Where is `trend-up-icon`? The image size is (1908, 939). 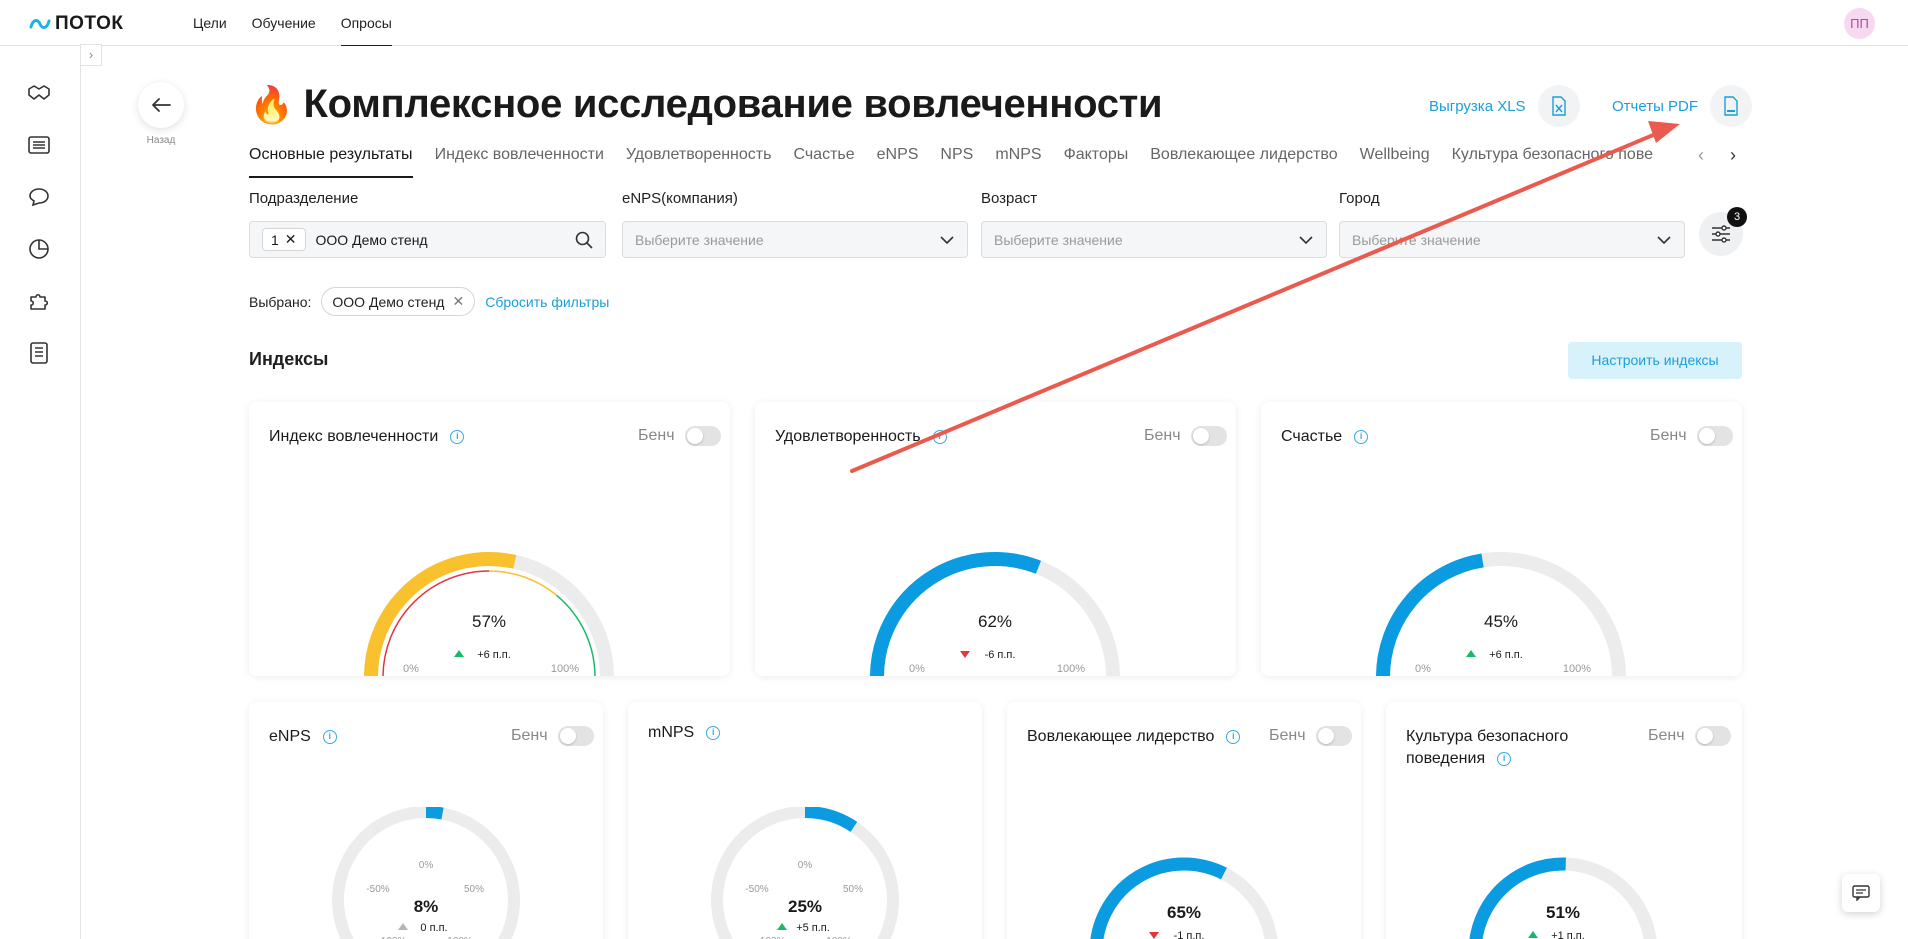
trend-up-icon is located at coordinates (1471, 653).